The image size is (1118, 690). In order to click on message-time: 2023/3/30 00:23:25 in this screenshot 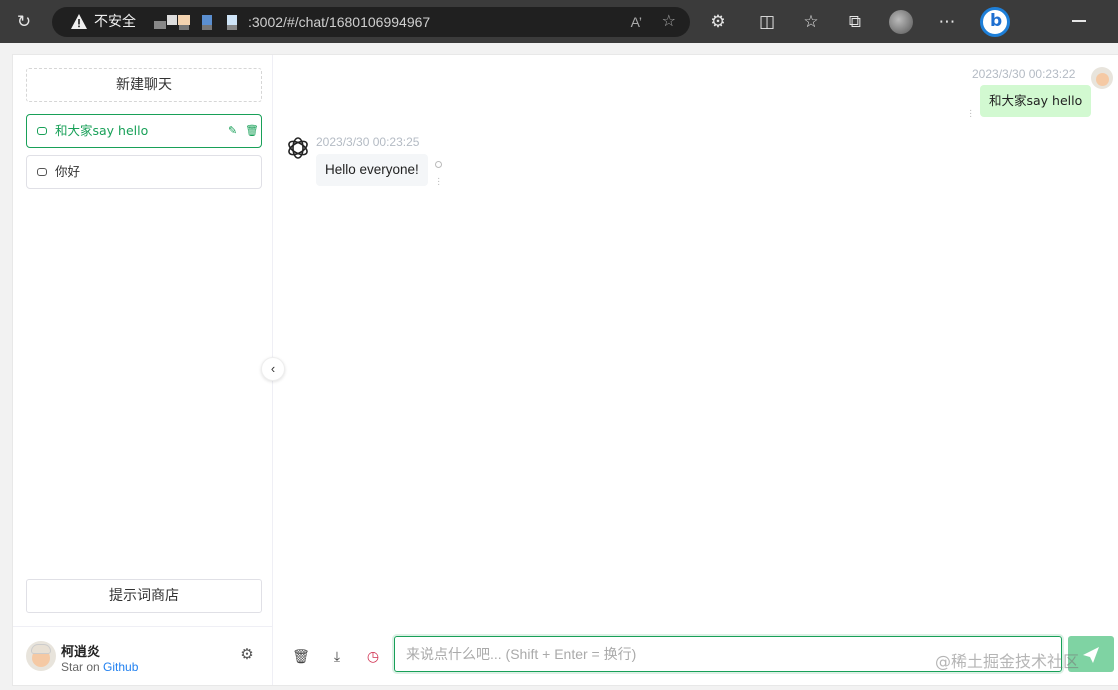, I will do `click(368, 142)`.